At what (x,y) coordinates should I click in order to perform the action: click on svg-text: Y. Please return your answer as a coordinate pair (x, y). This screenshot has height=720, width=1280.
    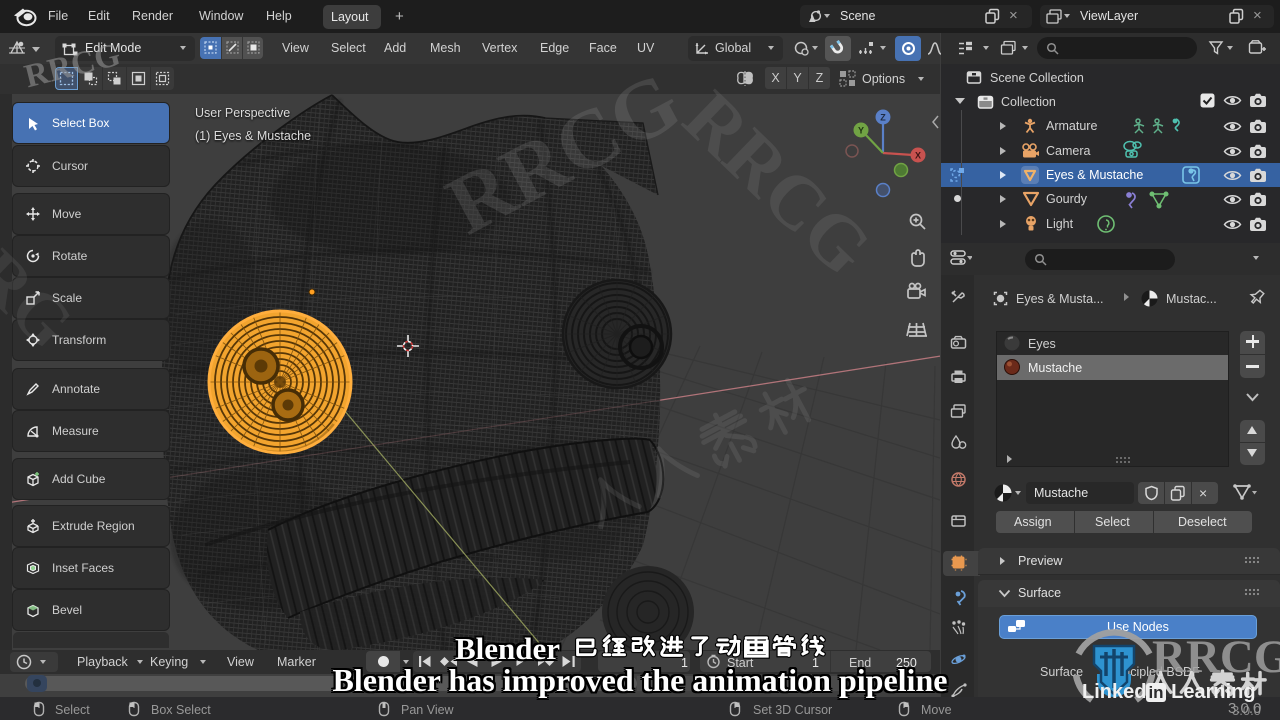
    Looking at the image, I should click on (861, 131).